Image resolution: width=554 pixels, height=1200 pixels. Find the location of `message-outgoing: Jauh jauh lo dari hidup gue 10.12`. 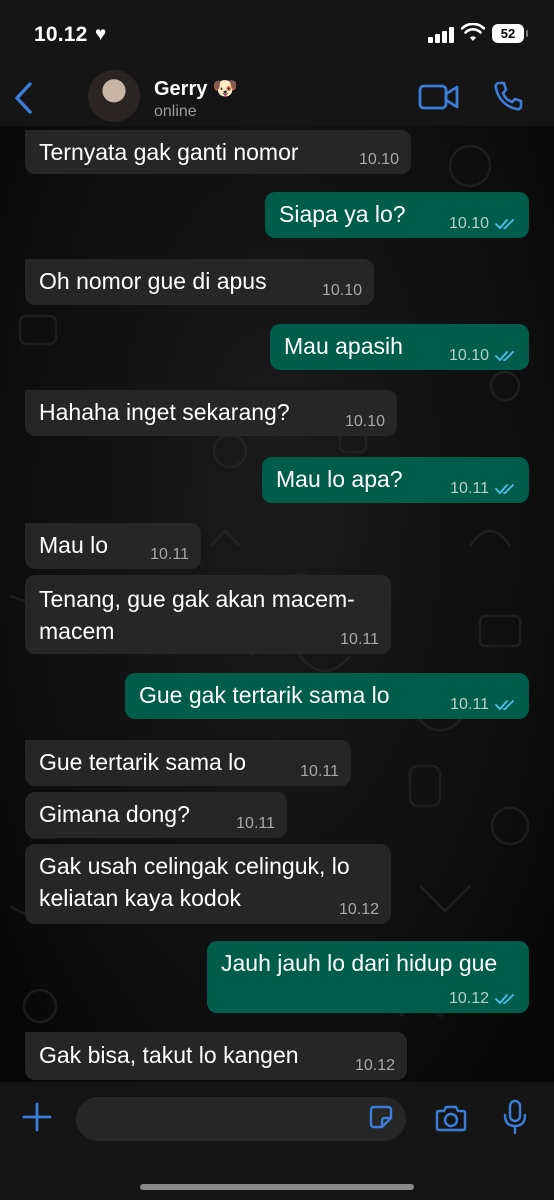

message-outgoing: Jauh jauh lo dari hidup gue 10.12 is located at coordinates (368, 977).